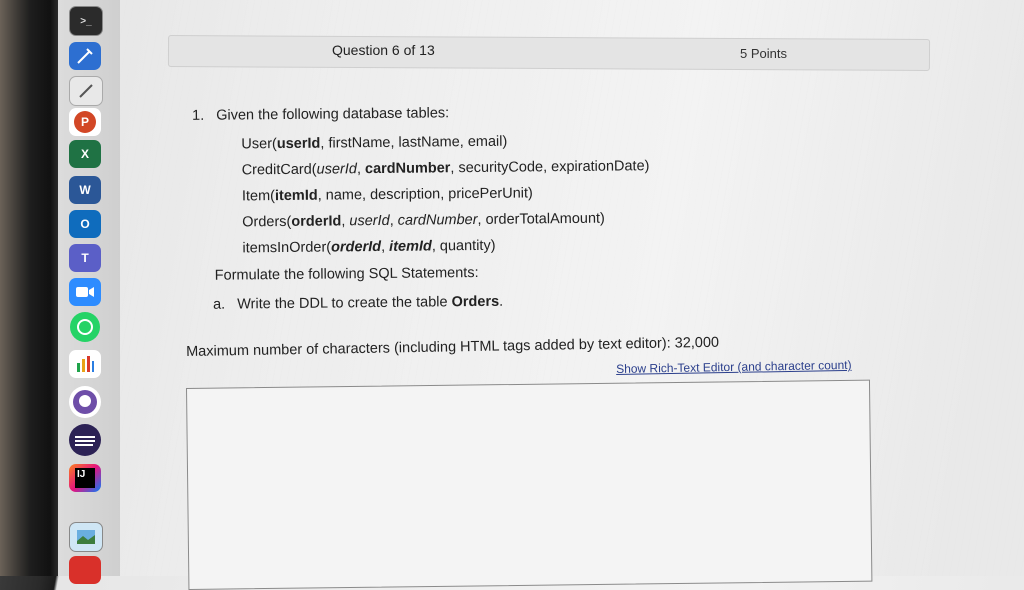 This screenshot has width=1024, height=590. Describe the element at coordinates (475, 302) in the screenshot. I see `part-a-table-name: Orders` at that location.